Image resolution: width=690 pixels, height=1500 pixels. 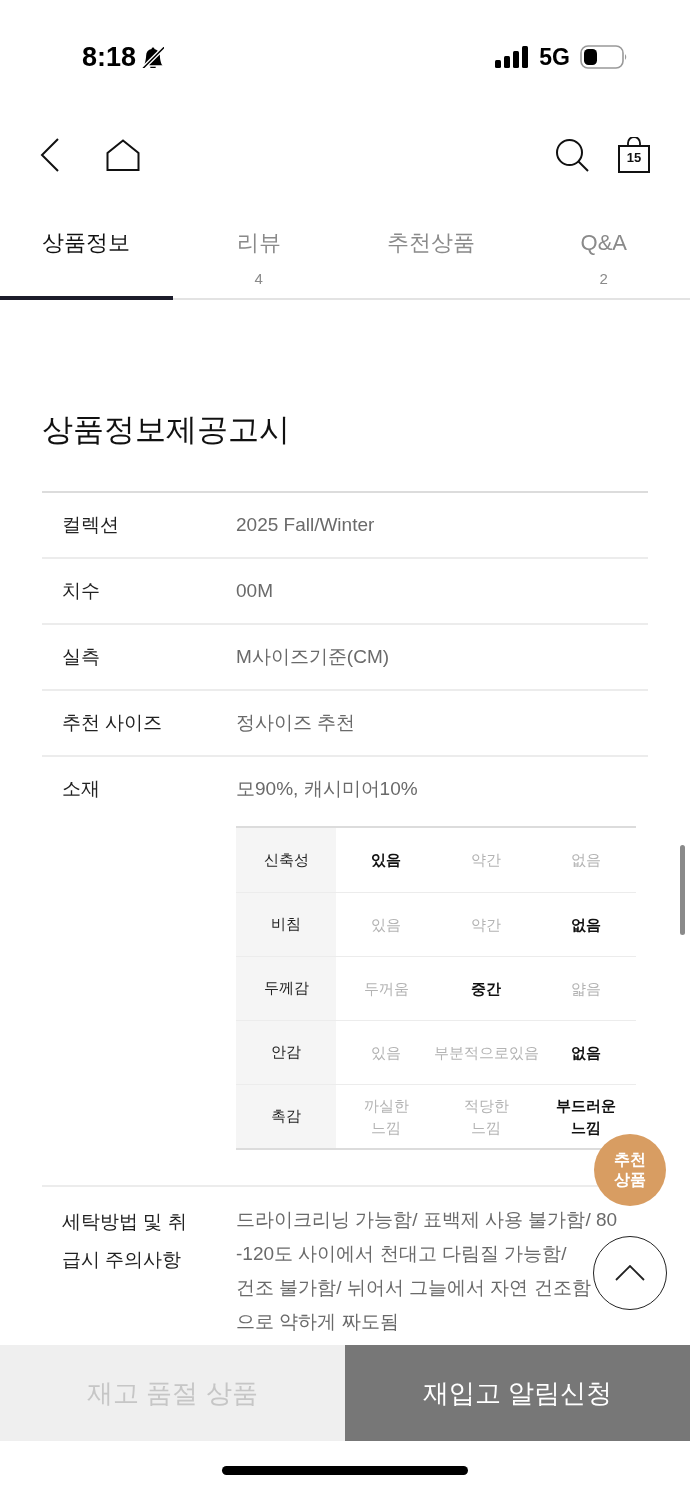 I want to click on shopping-bag-icon, so click(x=634, y=155).